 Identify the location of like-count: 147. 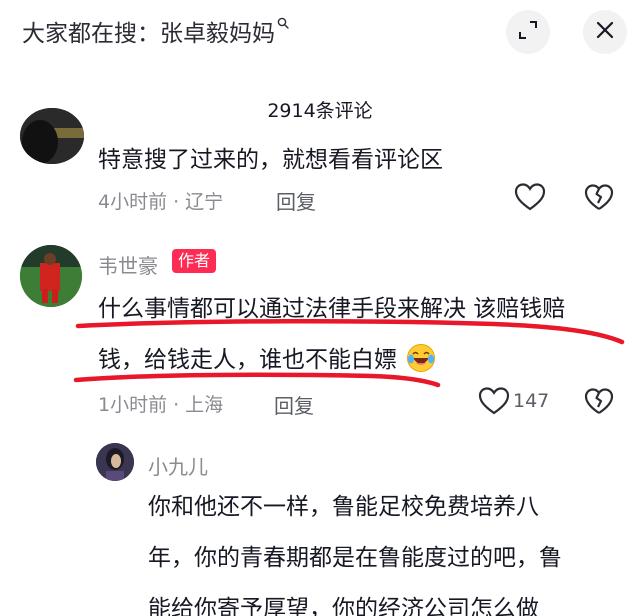
(531, 401).